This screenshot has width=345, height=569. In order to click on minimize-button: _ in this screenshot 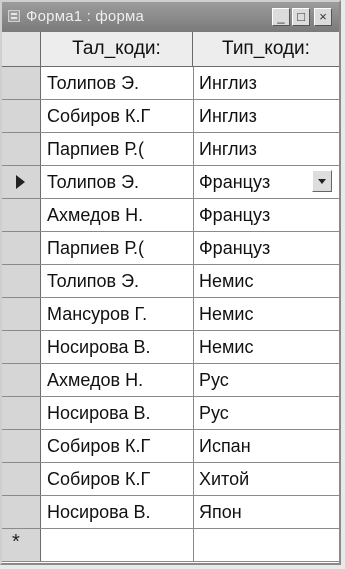, I will do `click(281, 17)`.